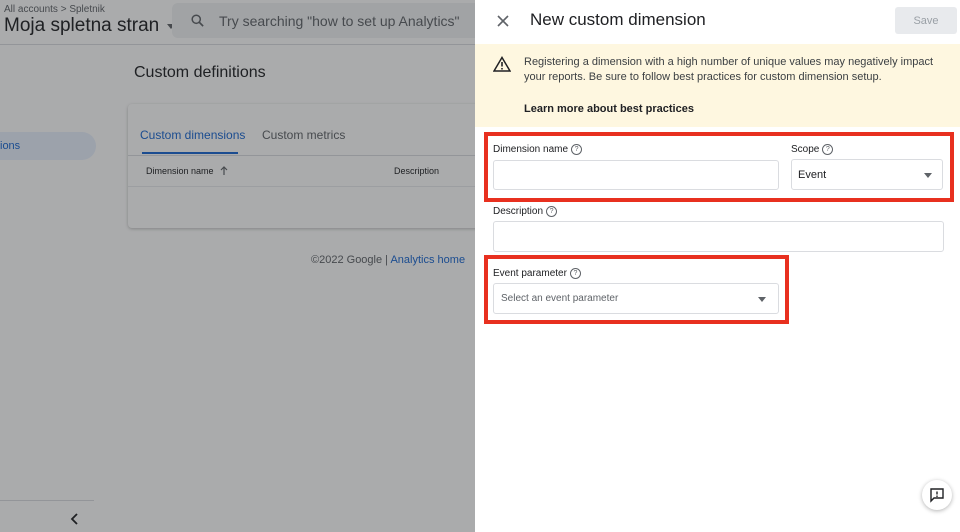  I want to click on feedback-button, so click(937, 495).